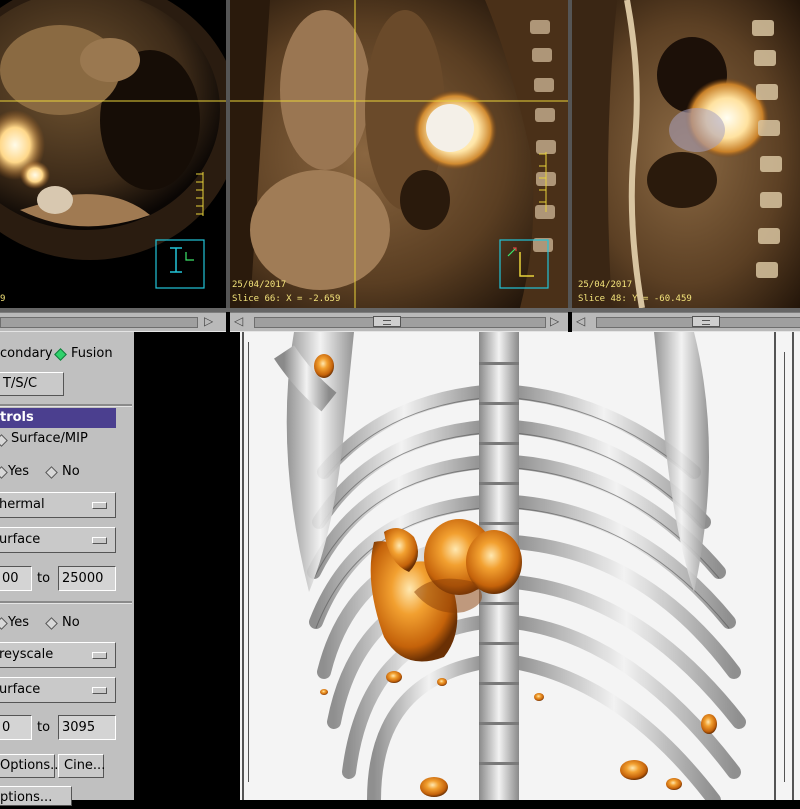 The height and width of the screenshot is (809, 800). Describe the element at coordinates (286, 299) in the screenshot. I see `slice-readout: Slice 66: X = -2.659` at that location.